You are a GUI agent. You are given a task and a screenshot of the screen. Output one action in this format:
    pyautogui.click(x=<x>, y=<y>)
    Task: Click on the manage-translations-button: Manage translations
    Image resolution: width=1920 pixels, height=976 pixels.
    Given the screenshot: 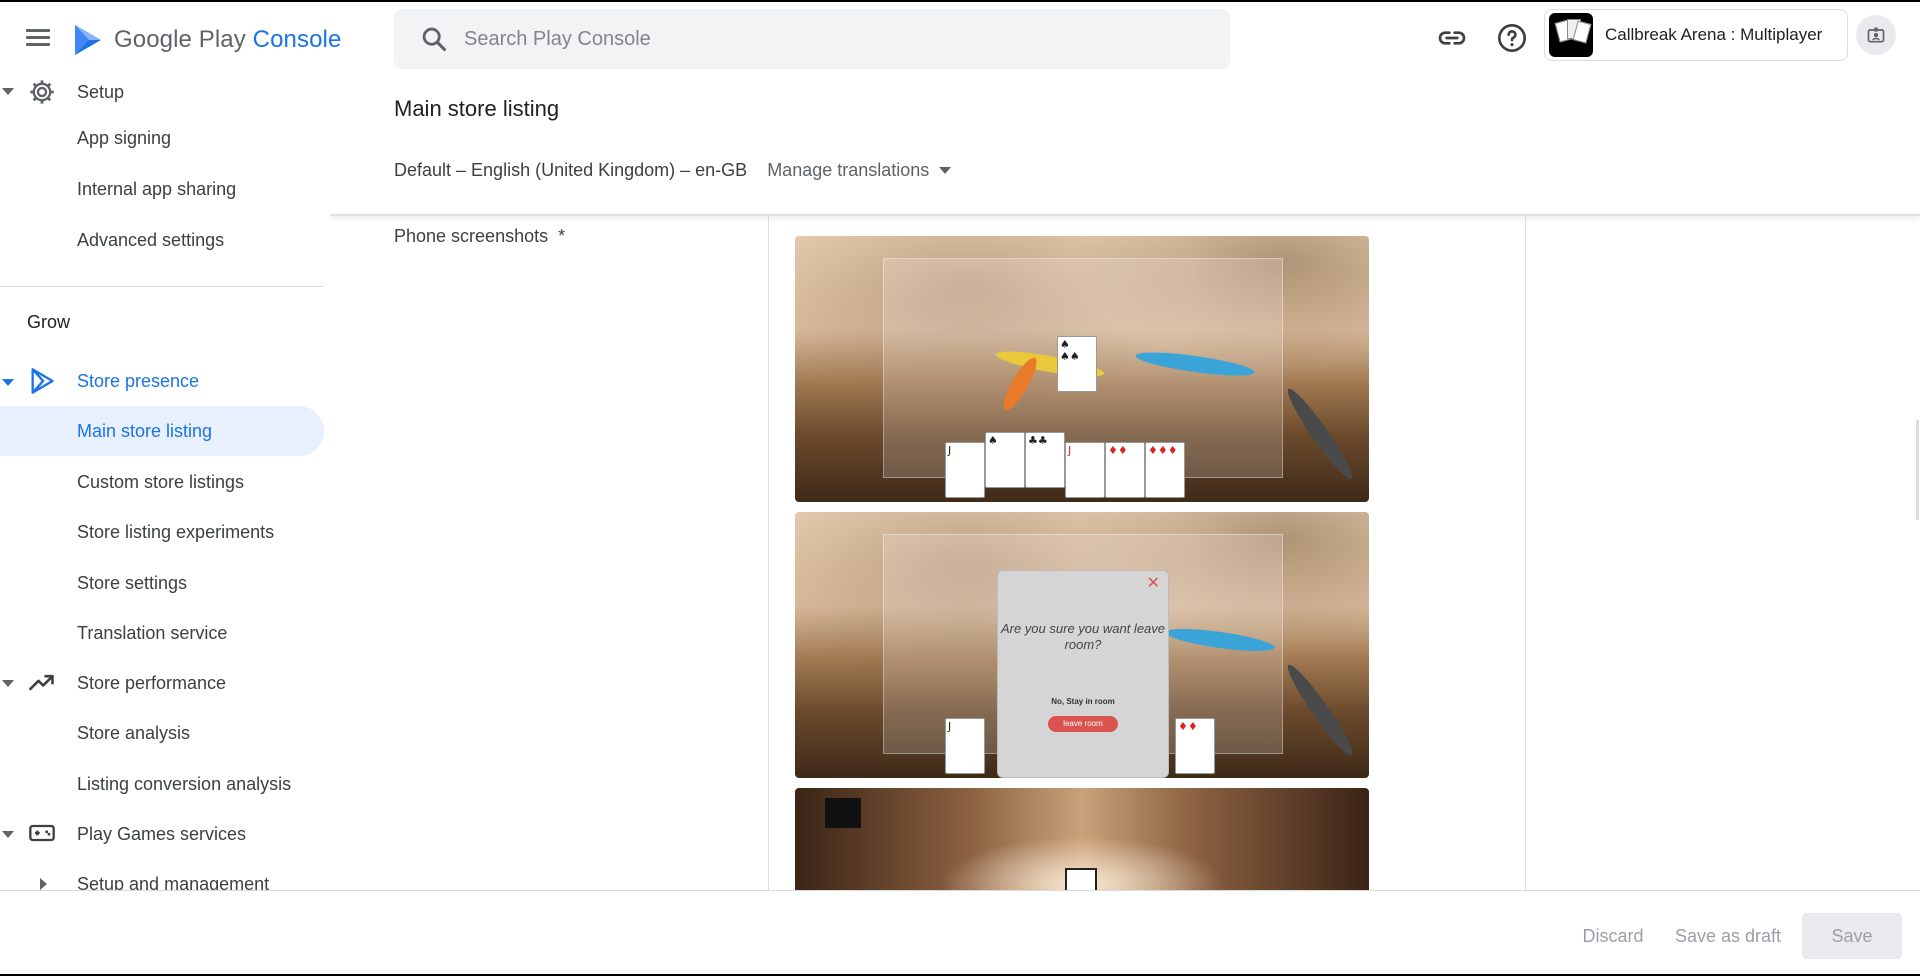 What is the action you would take?
    pyautogui.click(x=859, y=170)
    